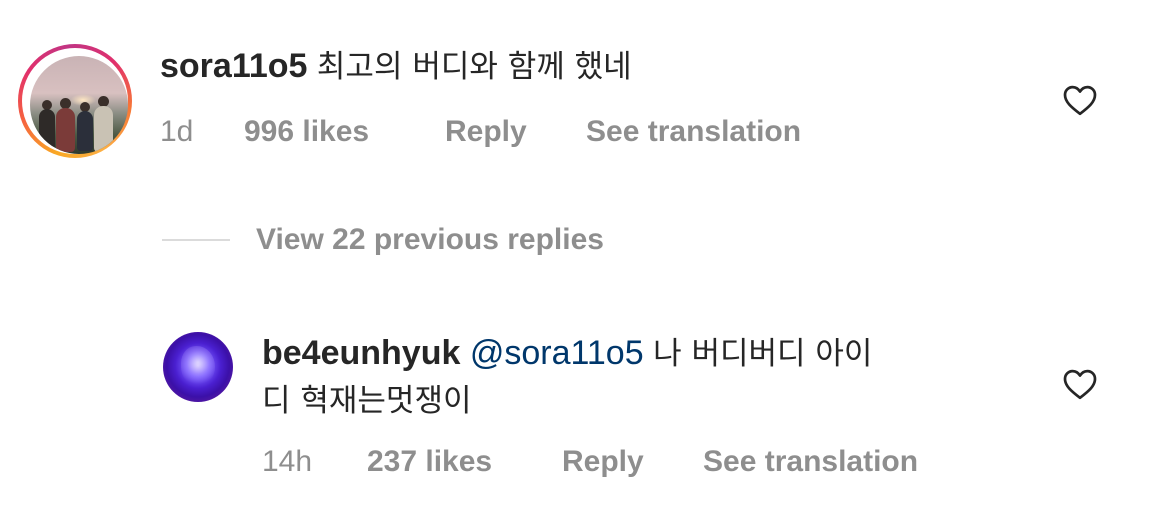 The height and width of the screenshot is (526, 1170). What do you see at coordinates (79, 105) in the screenshot?
I see `avatar` at bounding box center [79, 105].